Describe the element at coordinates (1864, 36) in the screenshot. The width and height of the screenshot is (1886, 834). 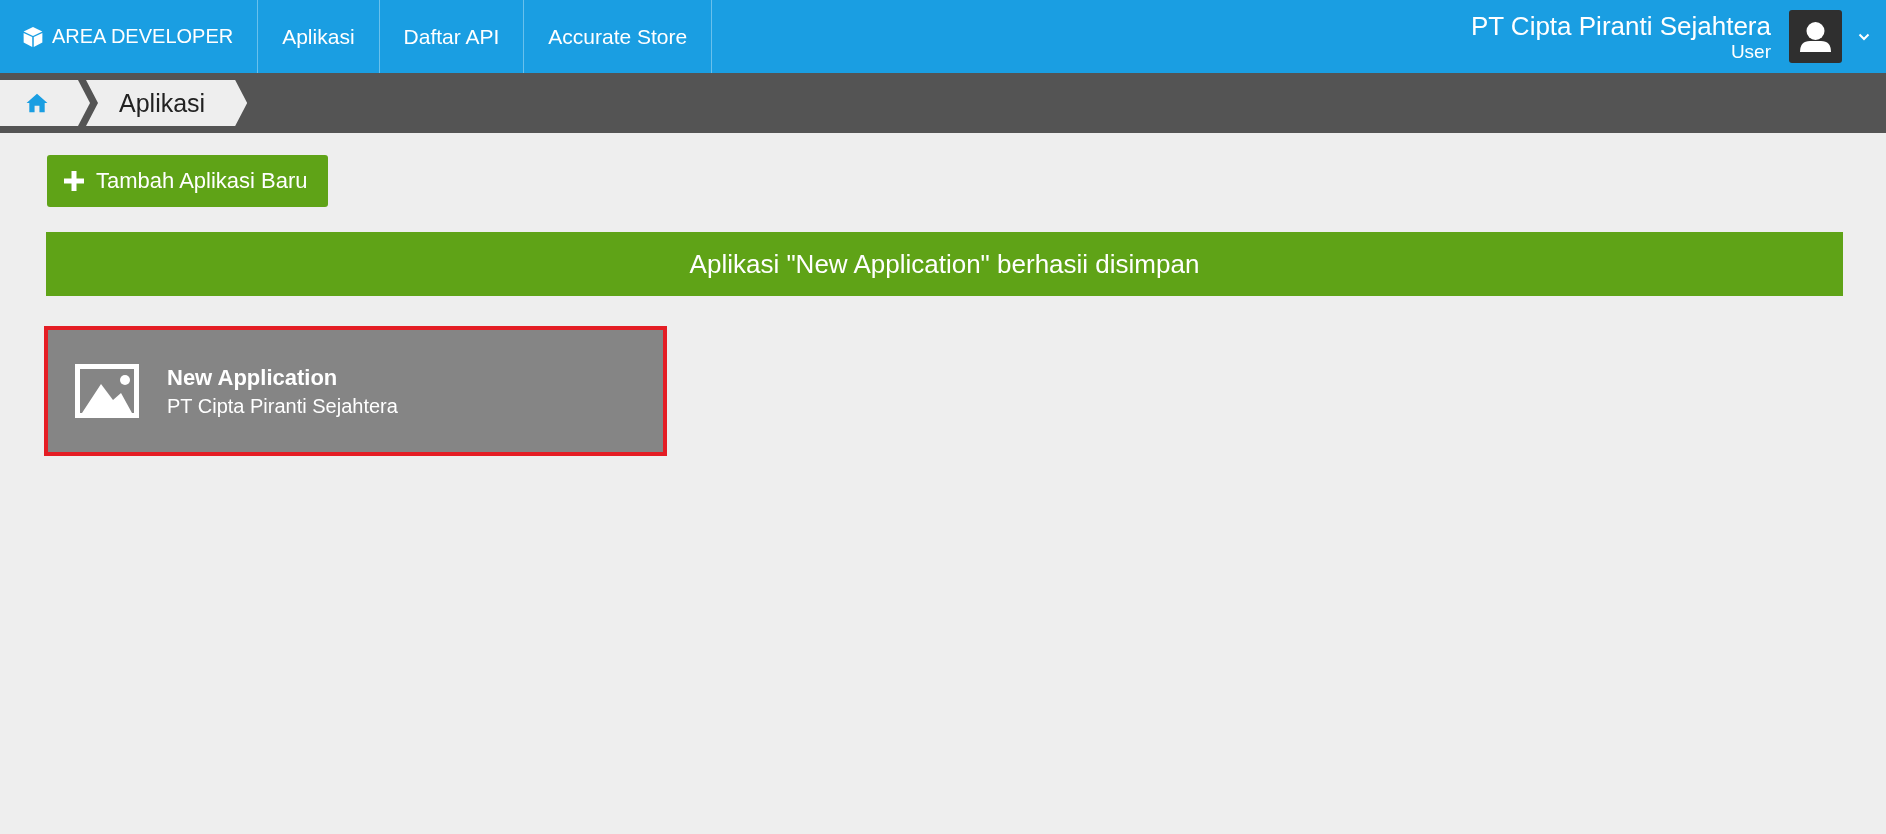
I see `caret-icon` at that location.